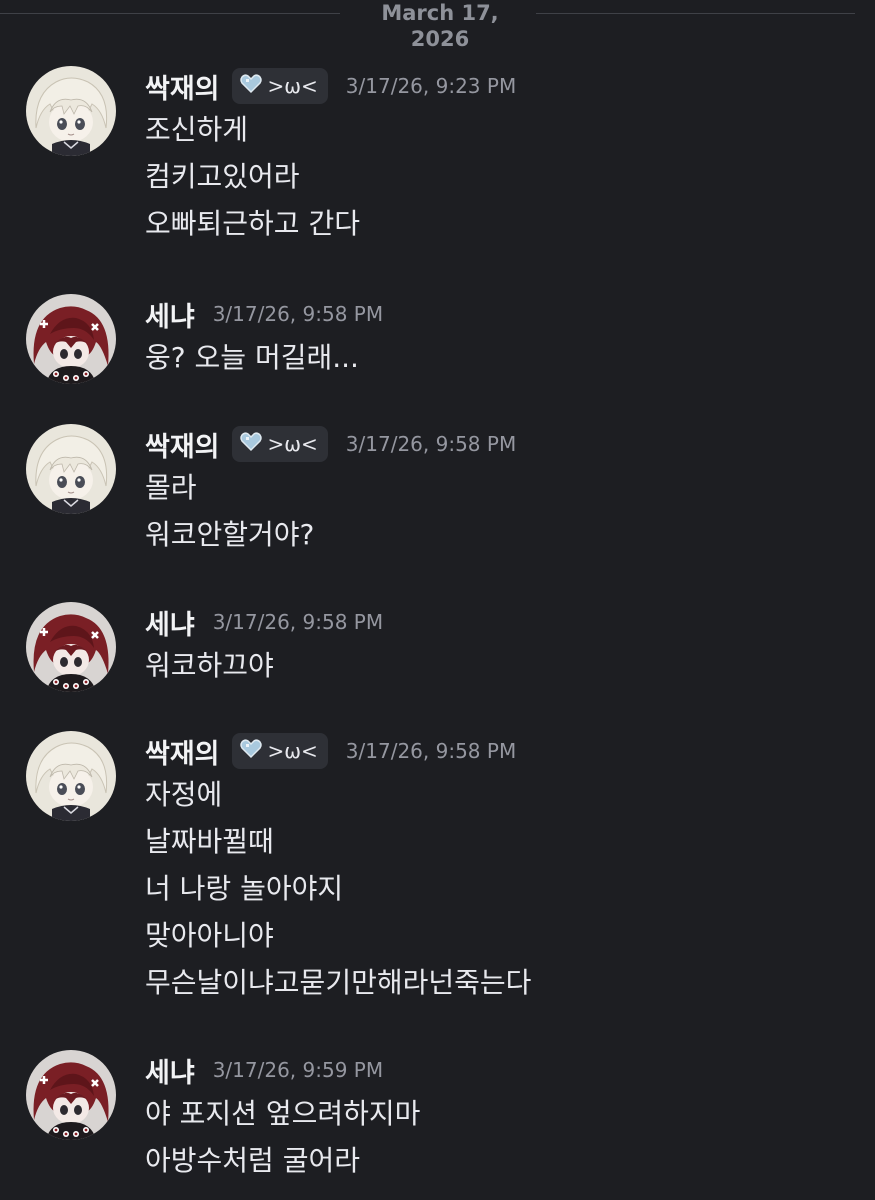  What do you see at coordinates (197, 129) in the screenshot?
I see `message-line: 조신하게` at bounding box center [197, 129].